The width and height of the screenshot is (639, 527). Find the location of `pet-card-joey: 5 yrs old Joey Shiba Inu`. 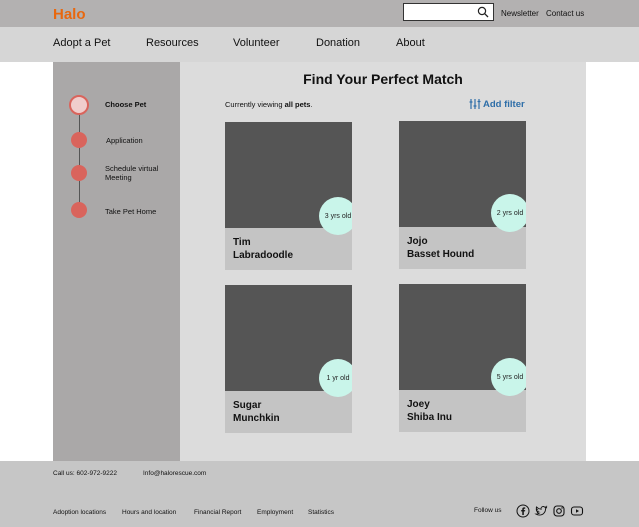

pet-card-joey: 5 yrs old Joey Shiba Inu is located at coordinates (462, 358).